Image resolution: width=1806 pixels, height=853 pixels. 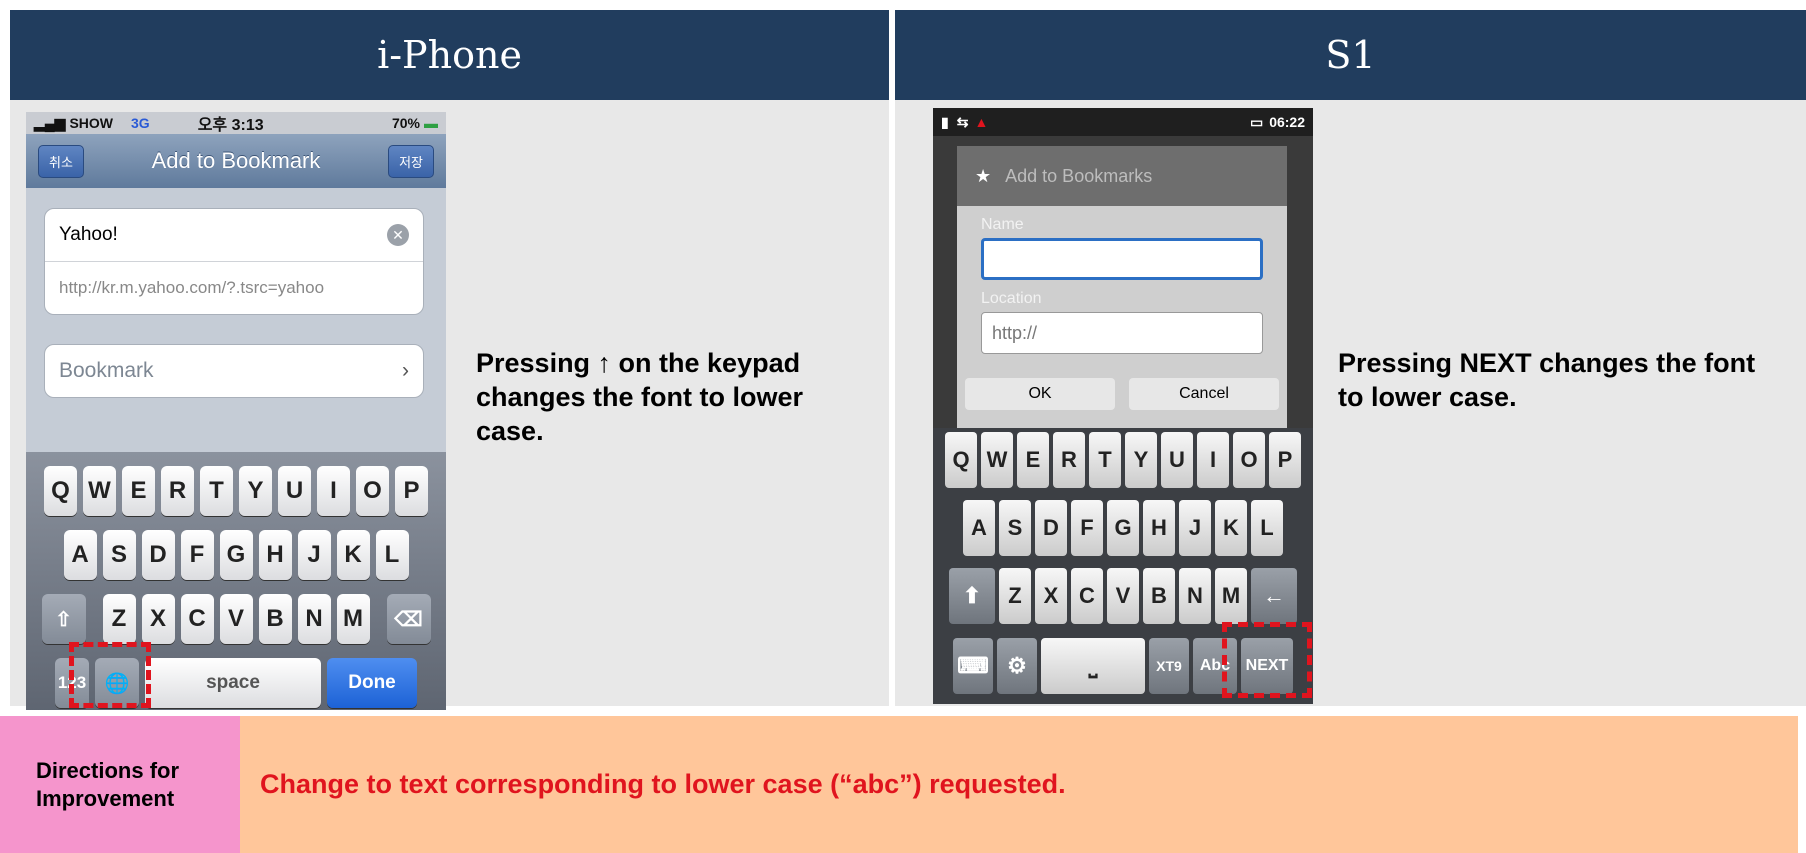 I want to click on dialog-title-bar: ★ Add to Bookmarks, so click(x=1122, y=176).